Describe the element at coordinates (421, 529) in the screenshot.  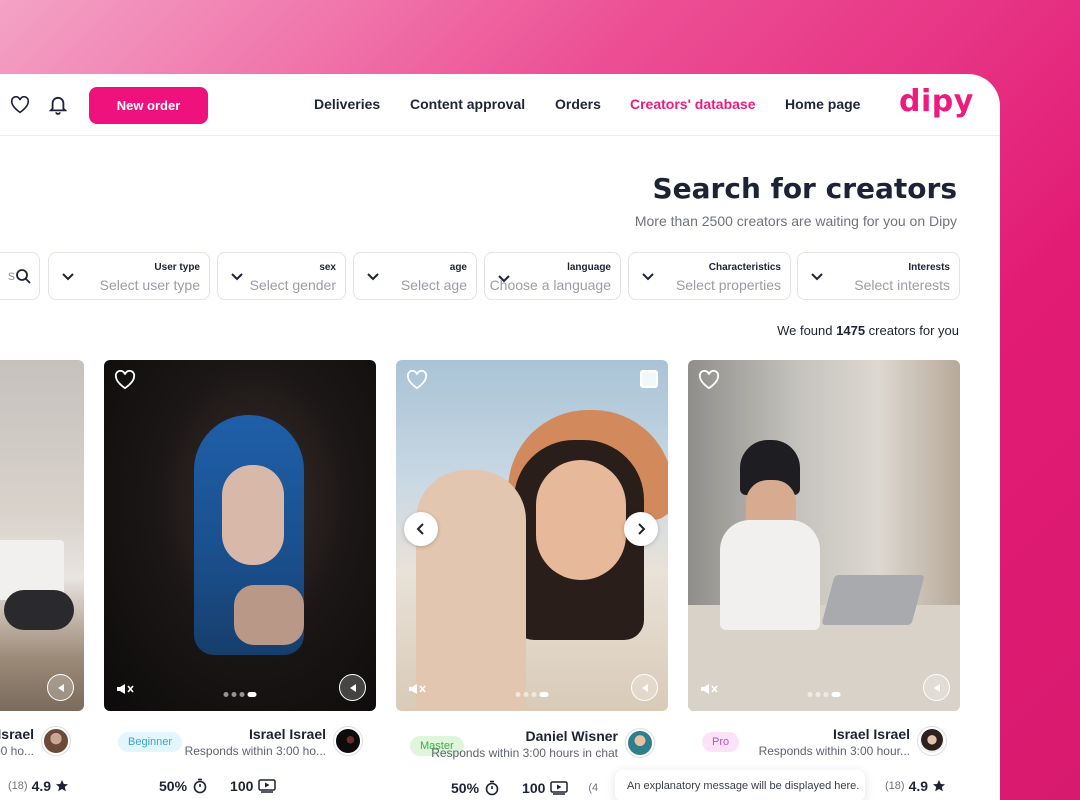
I see `prev-arrow-button` at that location.